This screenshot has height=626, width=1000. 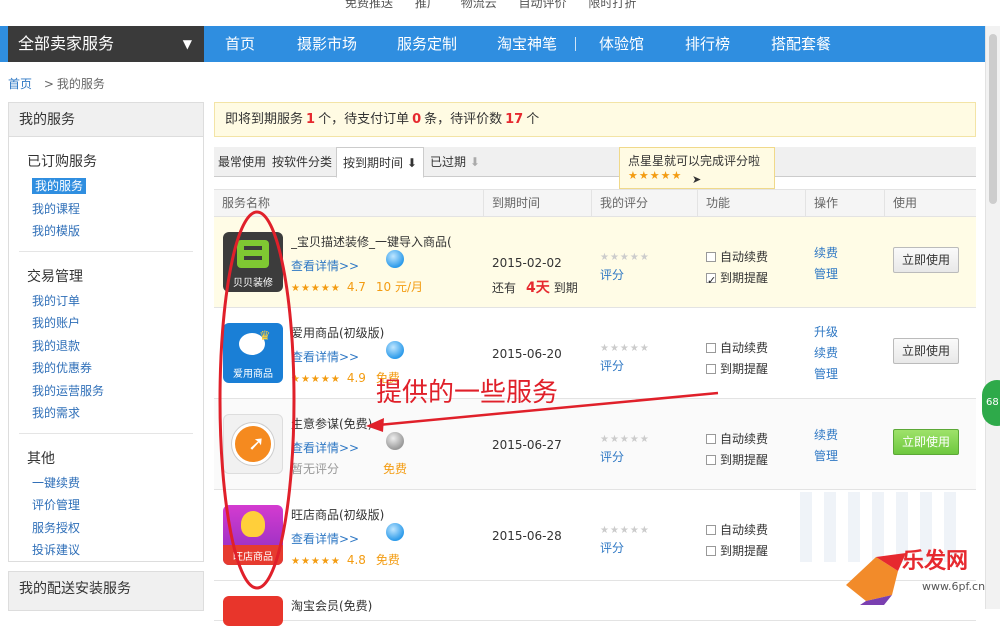 I want to click on tab-most-used: 最常使用, so click(x=242, y=162).